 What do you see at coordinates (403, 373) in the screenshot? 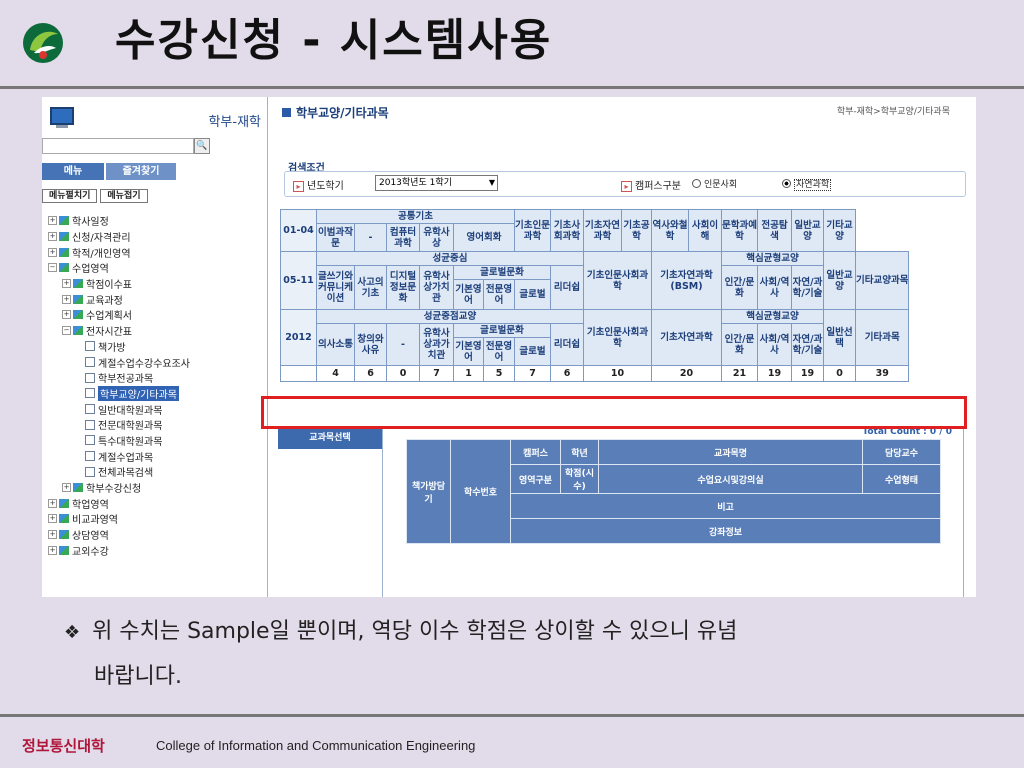
I see `credit-value: 0` at bounding box center [403, 373].